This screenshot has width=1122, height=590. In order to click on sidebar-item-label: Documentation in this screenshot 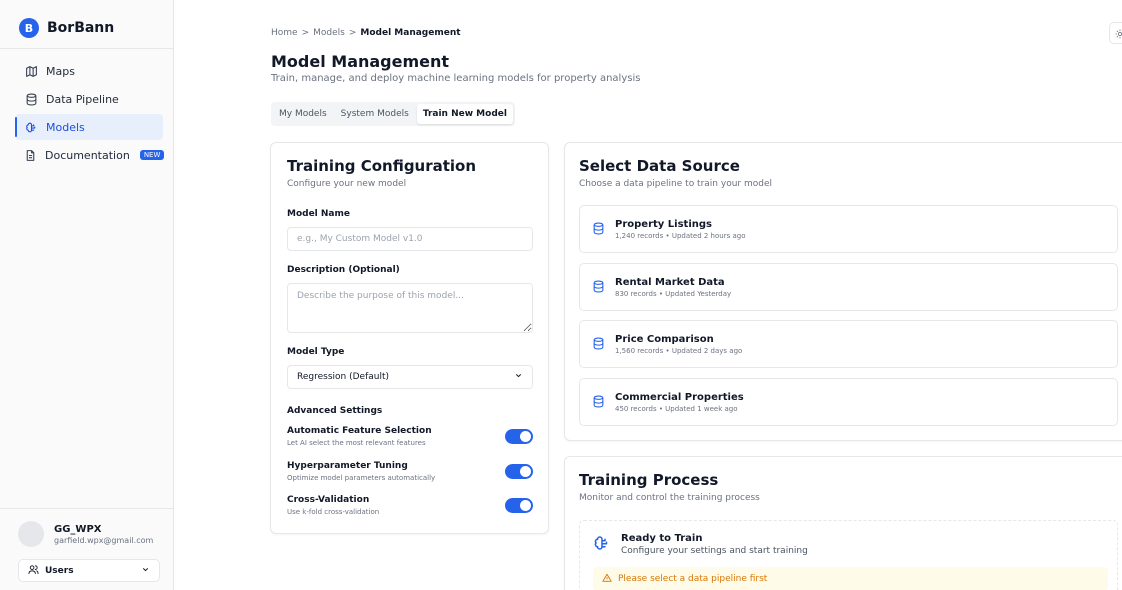, I will do `click(87, 155)`.